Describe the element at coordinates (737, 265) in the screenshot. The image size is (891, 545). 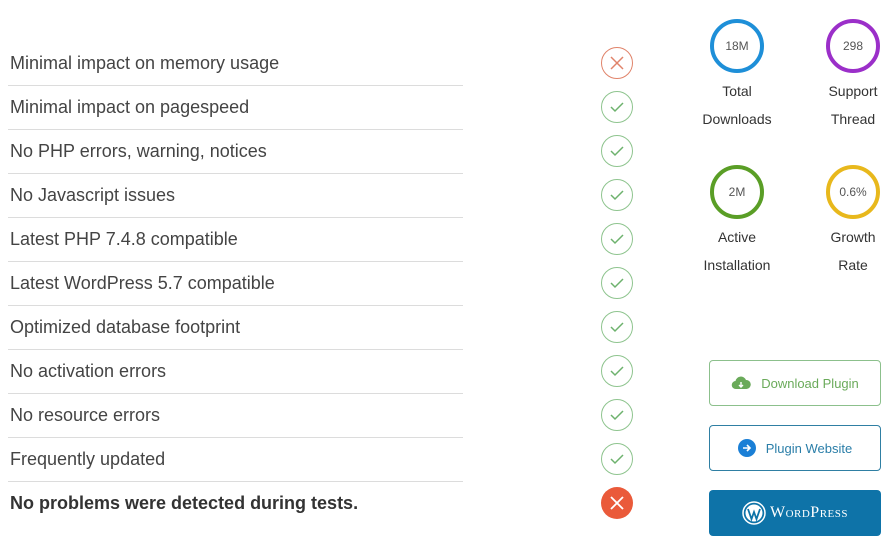
I see `stat-label: Installation` at that location.